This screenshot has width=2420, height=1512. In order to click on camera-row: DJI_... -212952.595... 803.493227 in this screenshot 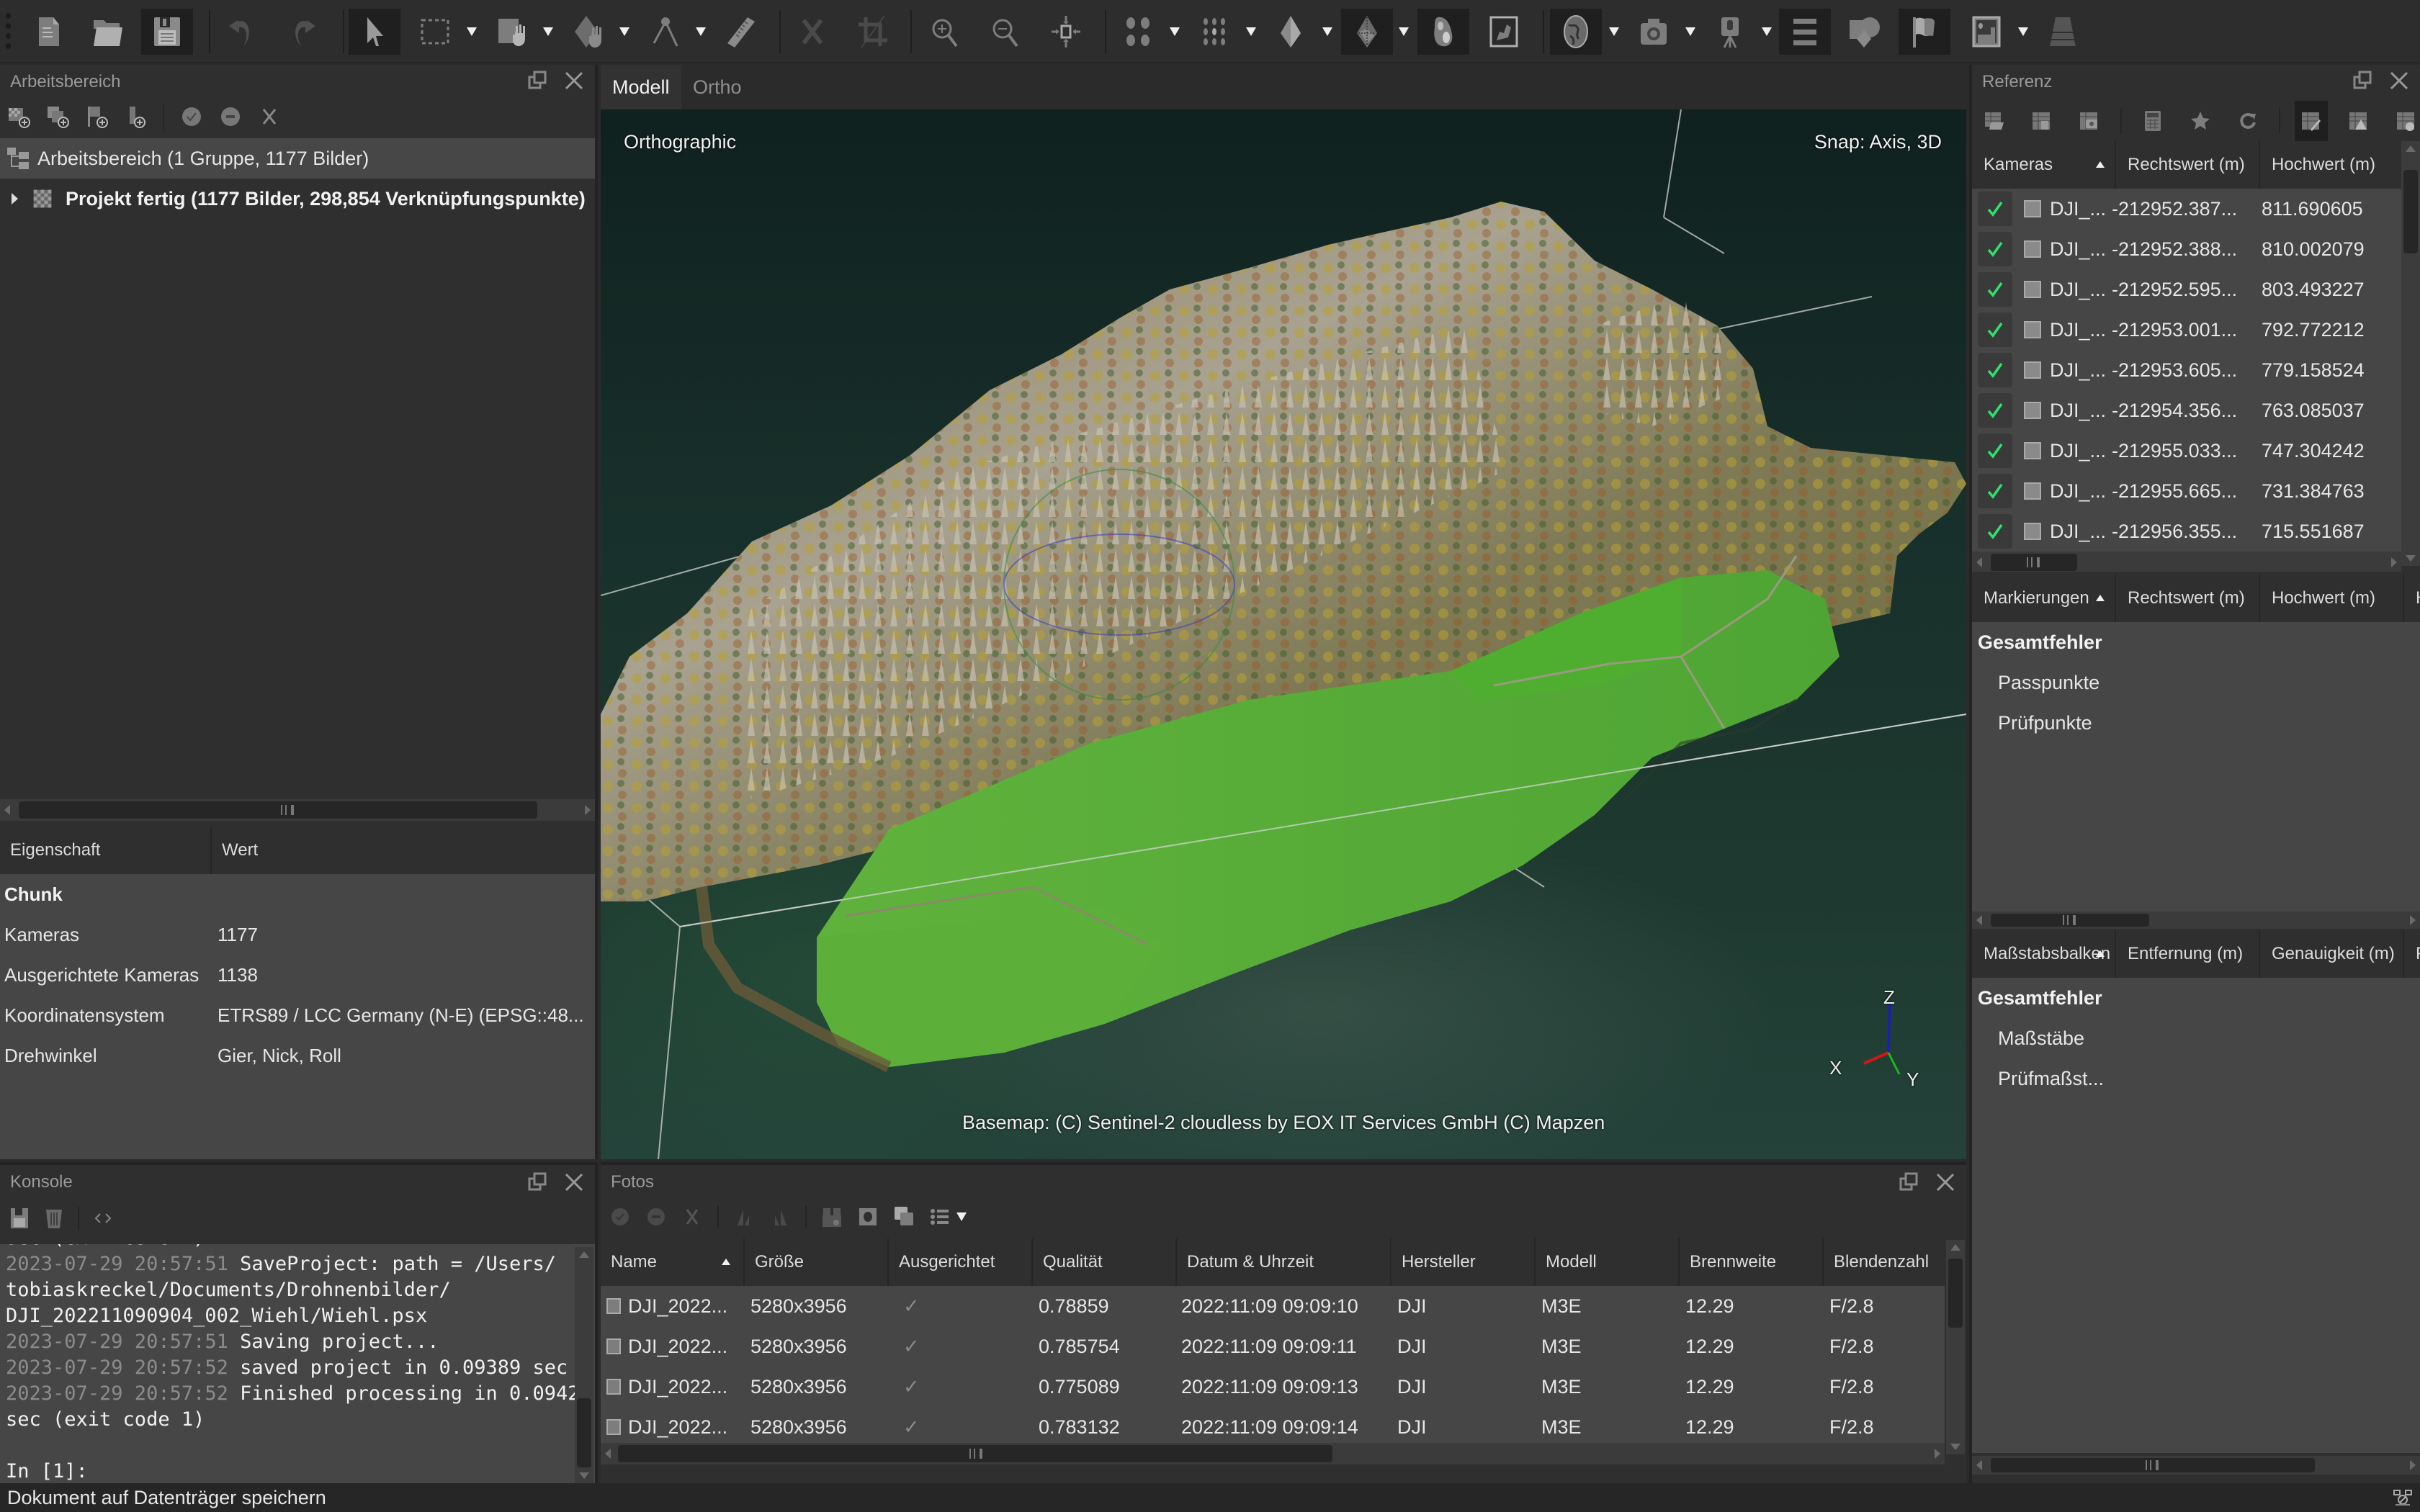, I will do `click(2186, 289)`.